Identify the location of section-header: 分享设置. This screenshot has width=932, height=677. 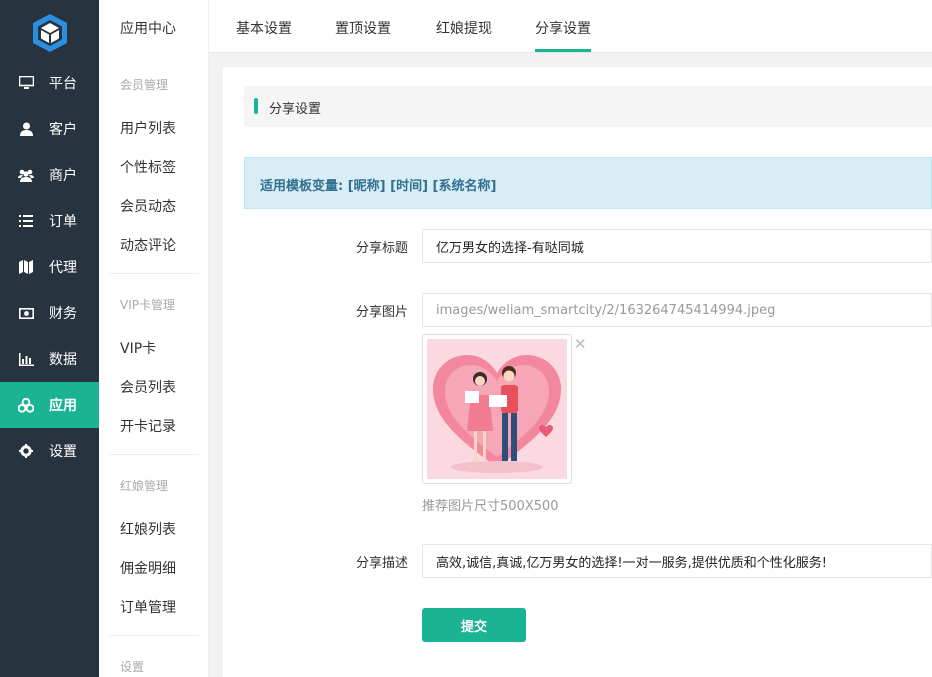
(588, 106).